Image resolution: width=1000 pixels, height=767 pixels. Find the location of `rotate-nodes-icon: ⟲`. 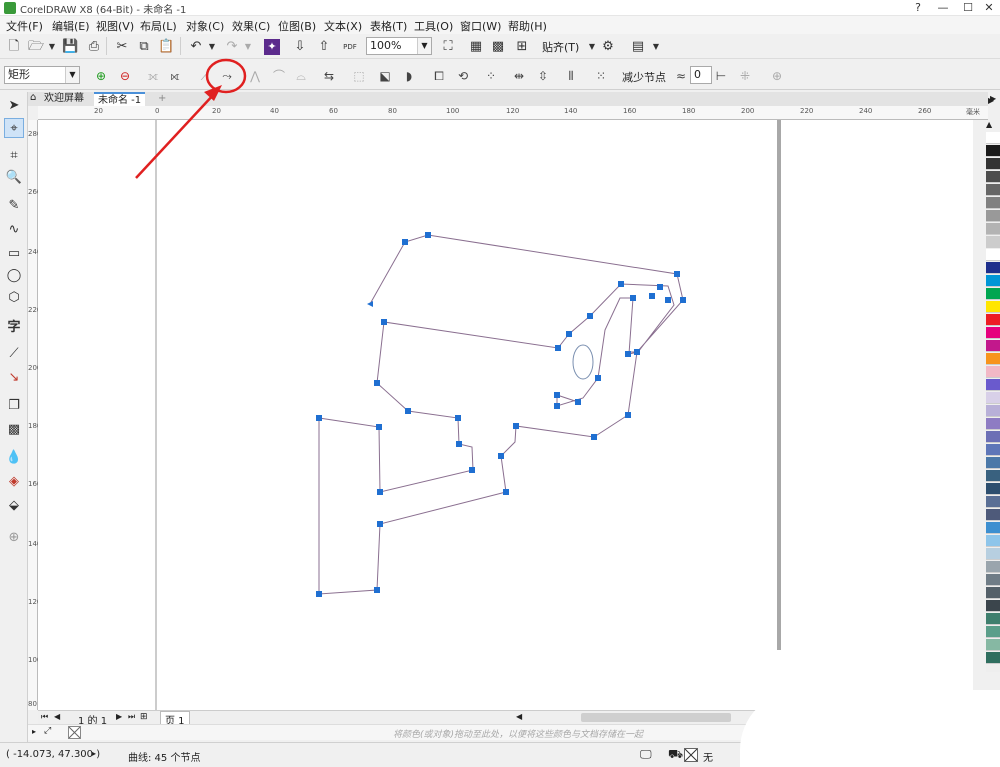

rotate-nodes-icon: ⟲ is located at coordinates (463, 76).